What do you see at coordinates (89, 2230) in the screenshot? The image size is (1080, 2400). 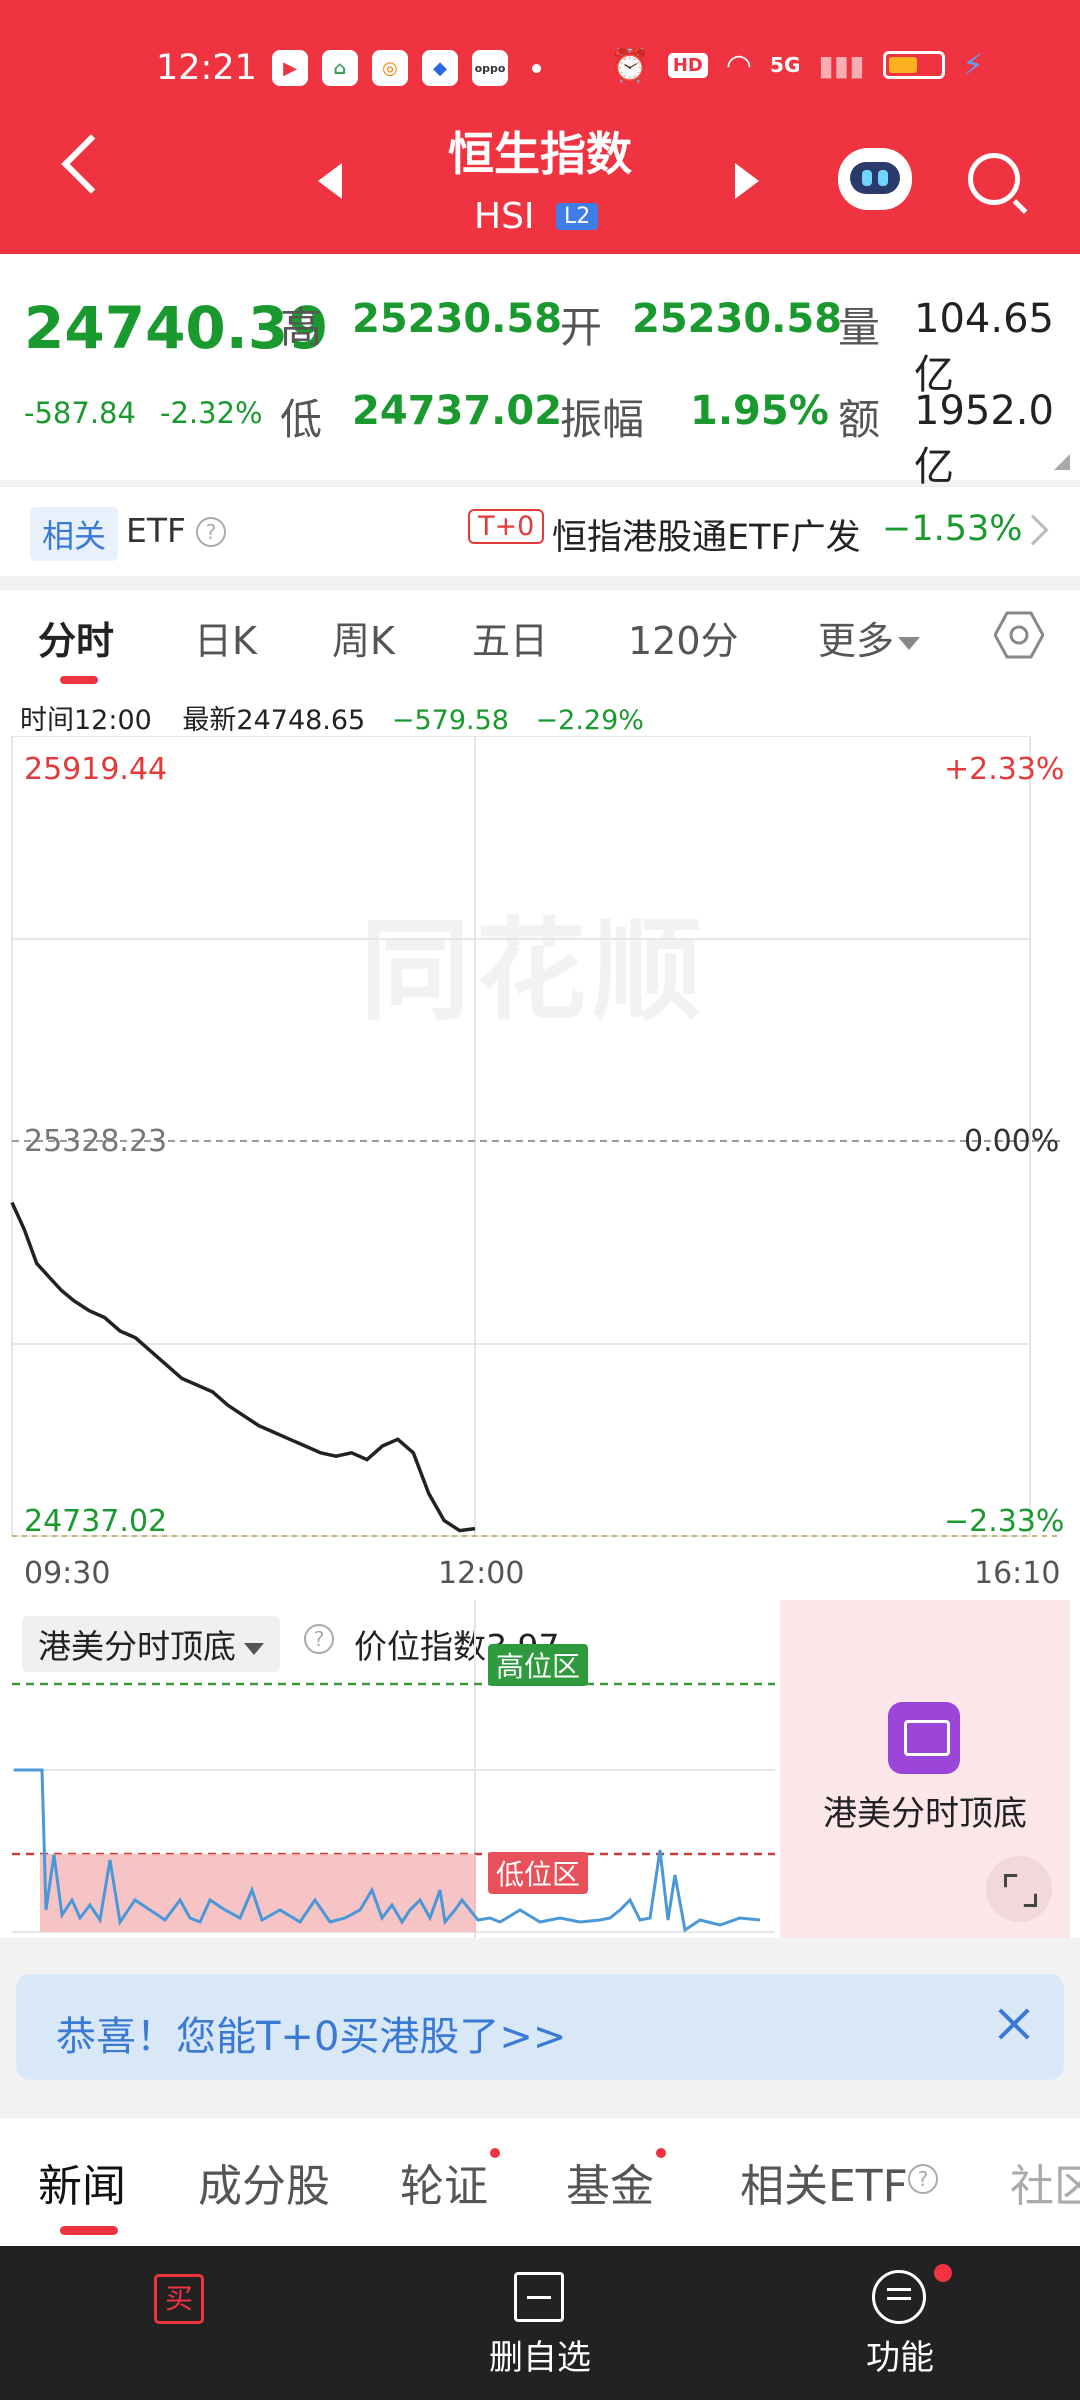 I see `content-tab-indicator` at bounding box center [89, 2230].